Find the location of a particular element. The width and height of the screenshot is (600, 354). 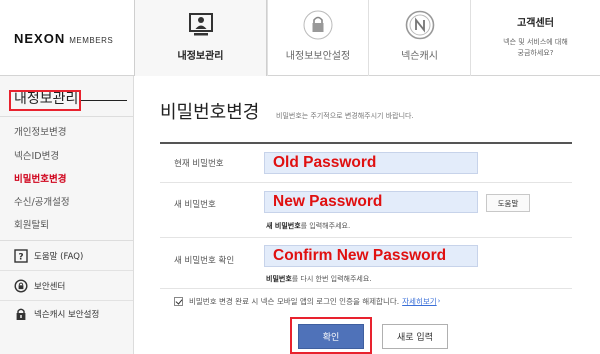

security-center-icon is located at coordinates (21, 286).